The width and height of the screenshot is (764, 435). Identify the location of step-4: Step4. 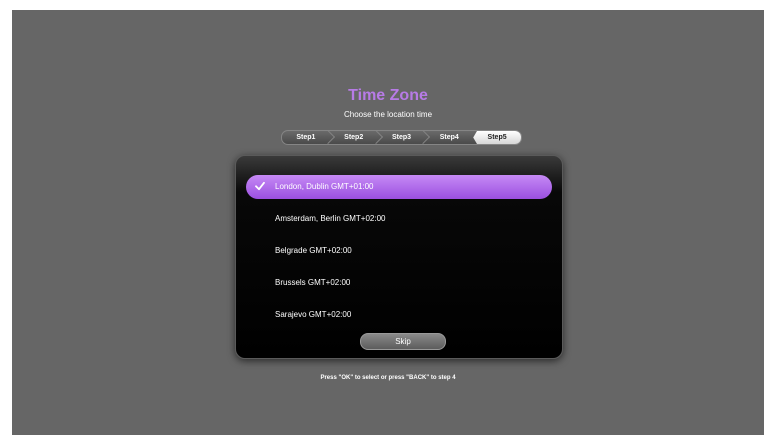
(449, 137).